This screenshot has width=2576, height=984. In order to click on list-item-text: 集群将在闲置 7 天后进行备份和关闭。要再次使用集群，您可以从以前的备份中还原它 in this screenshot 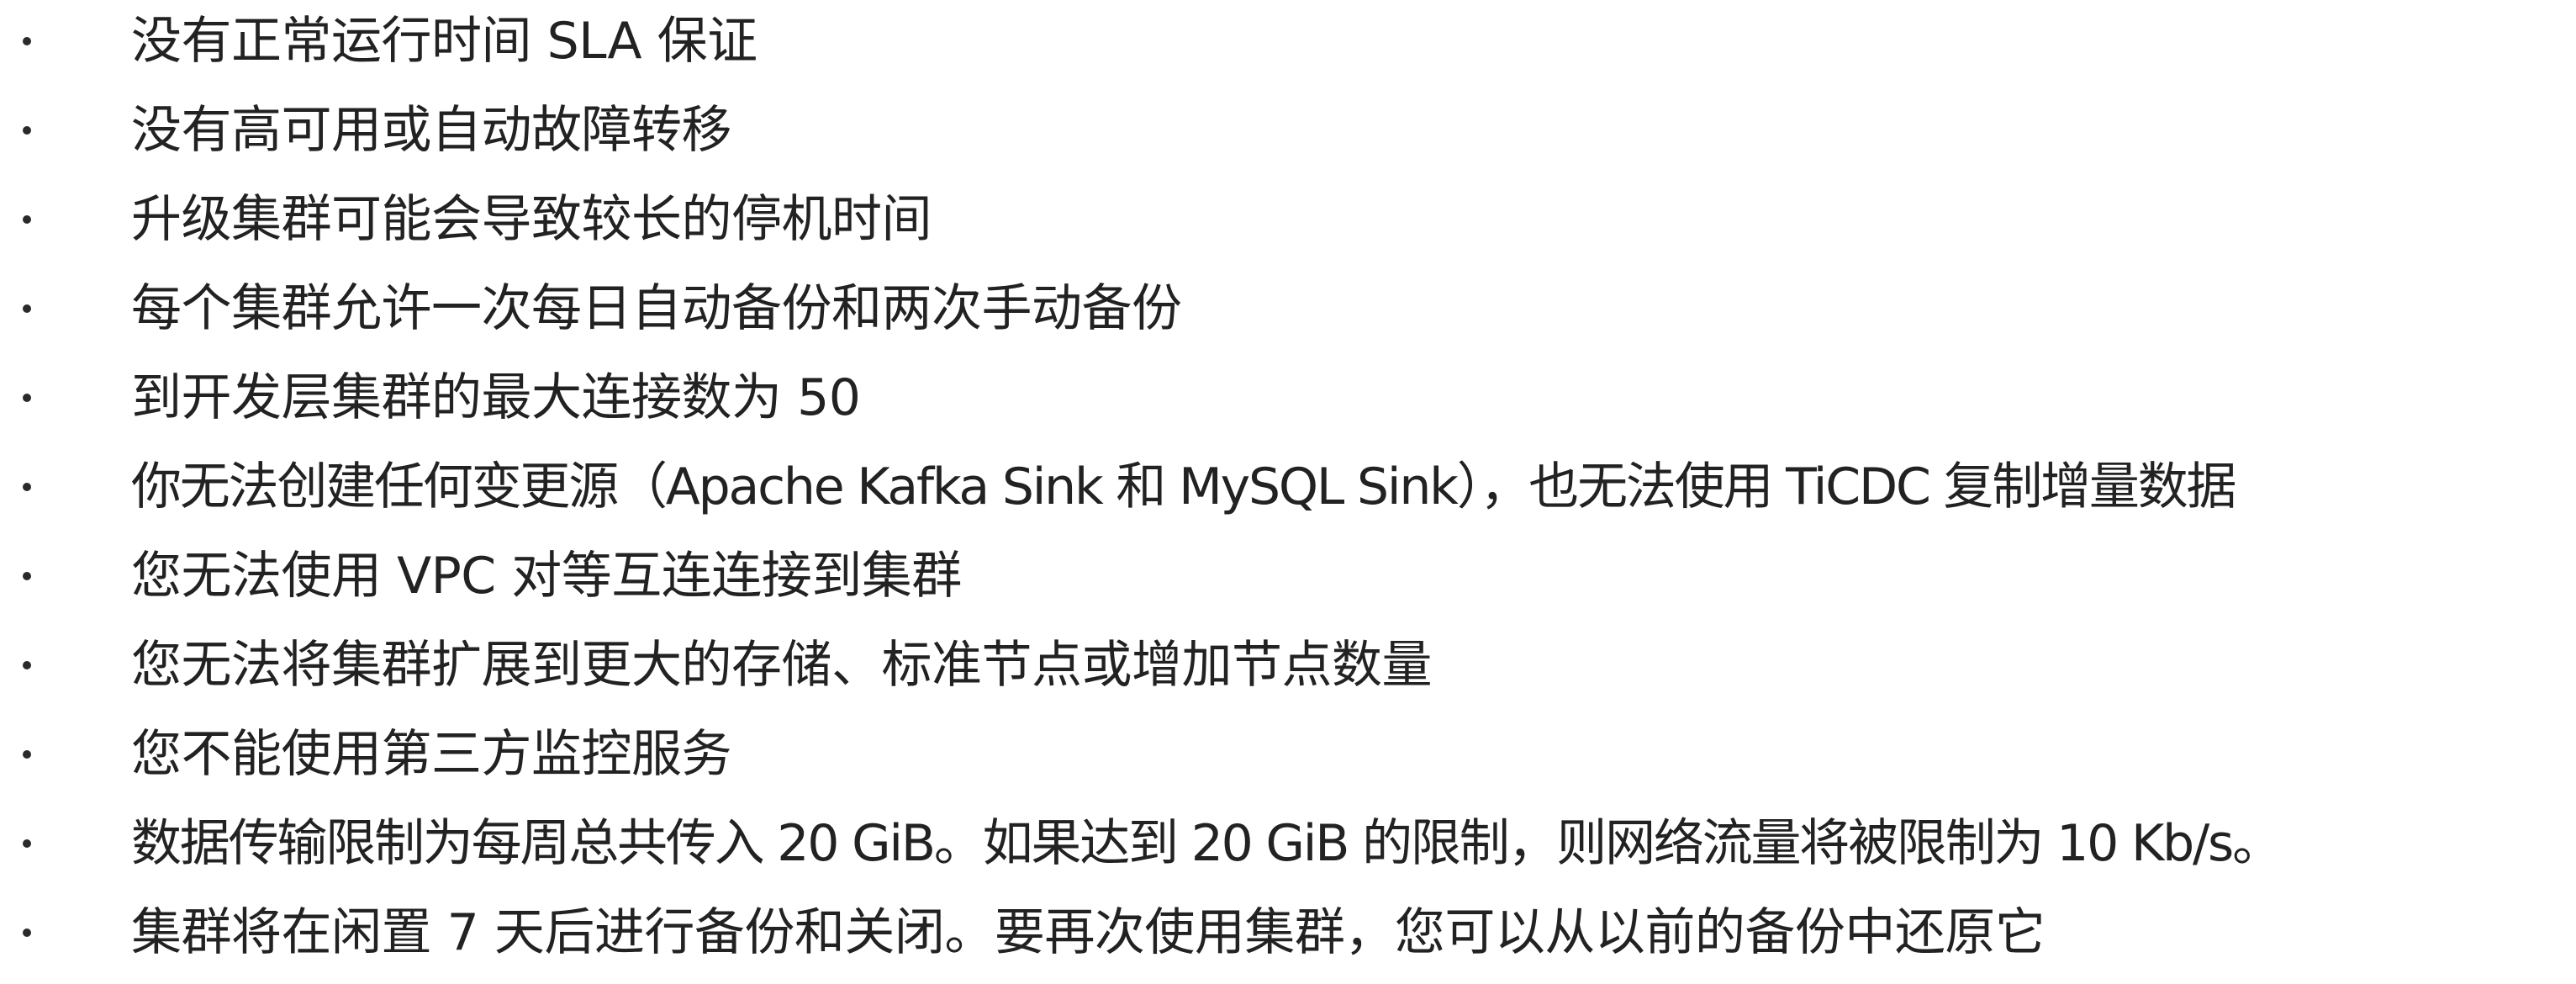, I will do `click(1088, 932)`.